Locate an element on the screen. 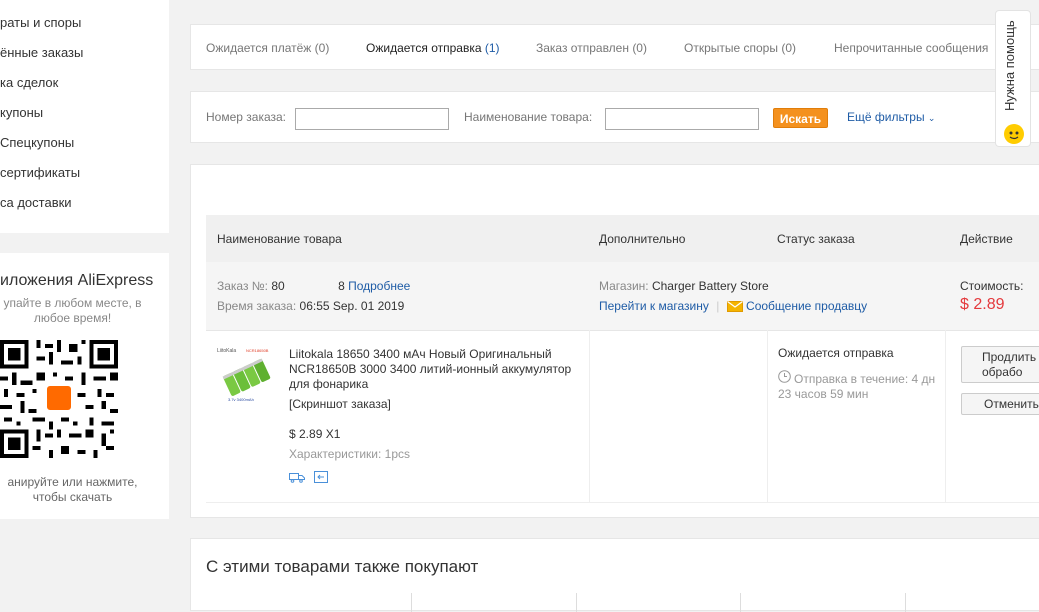  help-widget: Нужна помощь is located at coordinates (1013, 78).